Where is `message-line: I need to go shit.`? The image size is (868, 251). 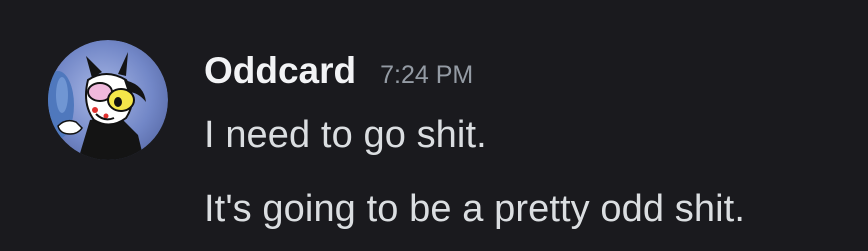
message-line: I need to go shit. is located at coordinates (345, 135).